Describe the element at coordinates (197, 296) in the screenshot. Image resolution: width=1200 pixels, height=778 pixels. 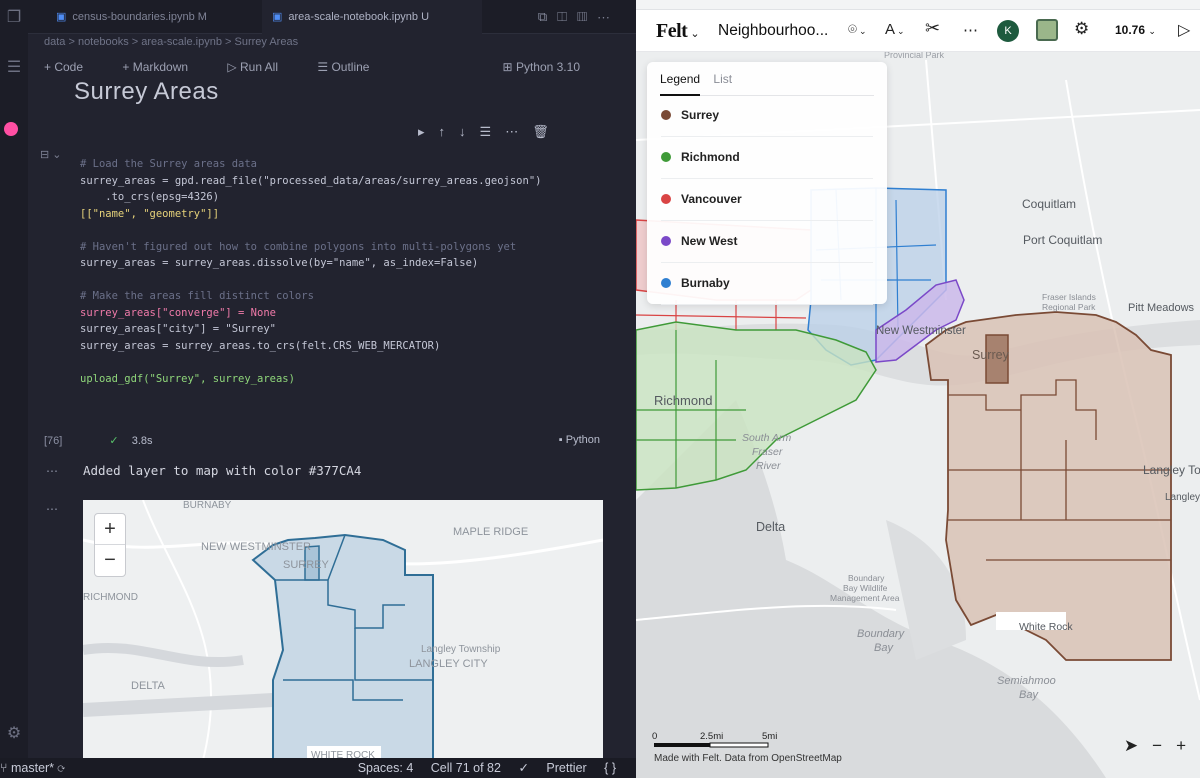
I see `code-line: # Make the areas fill distinct colors` at that location.